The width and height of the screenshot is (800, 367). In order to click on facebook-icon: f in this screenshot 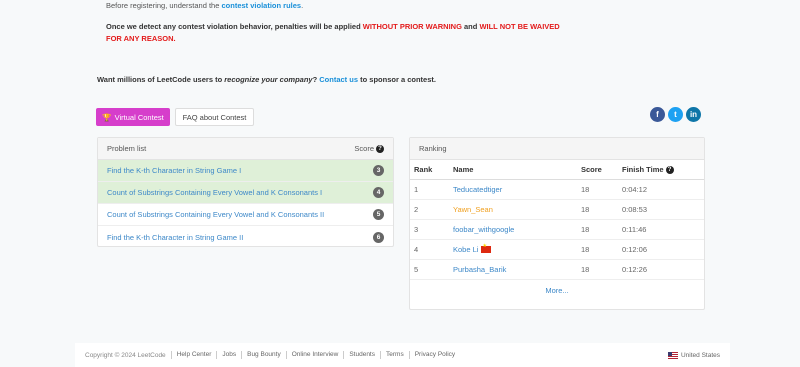, I will do `click(657, 114)`.